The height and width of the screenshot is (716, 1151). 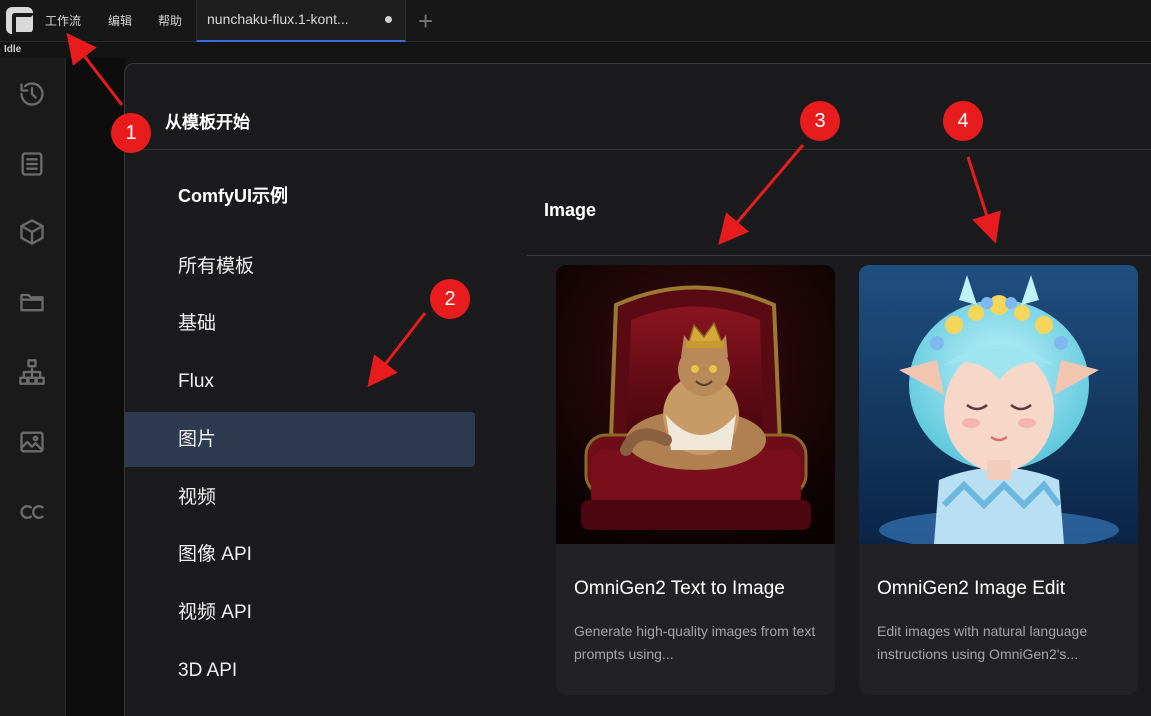 What do you see at coordinates (207, 122) in the screenshot?
I see `dialog-title: 从模板开始` at bounding box center [207, 122].